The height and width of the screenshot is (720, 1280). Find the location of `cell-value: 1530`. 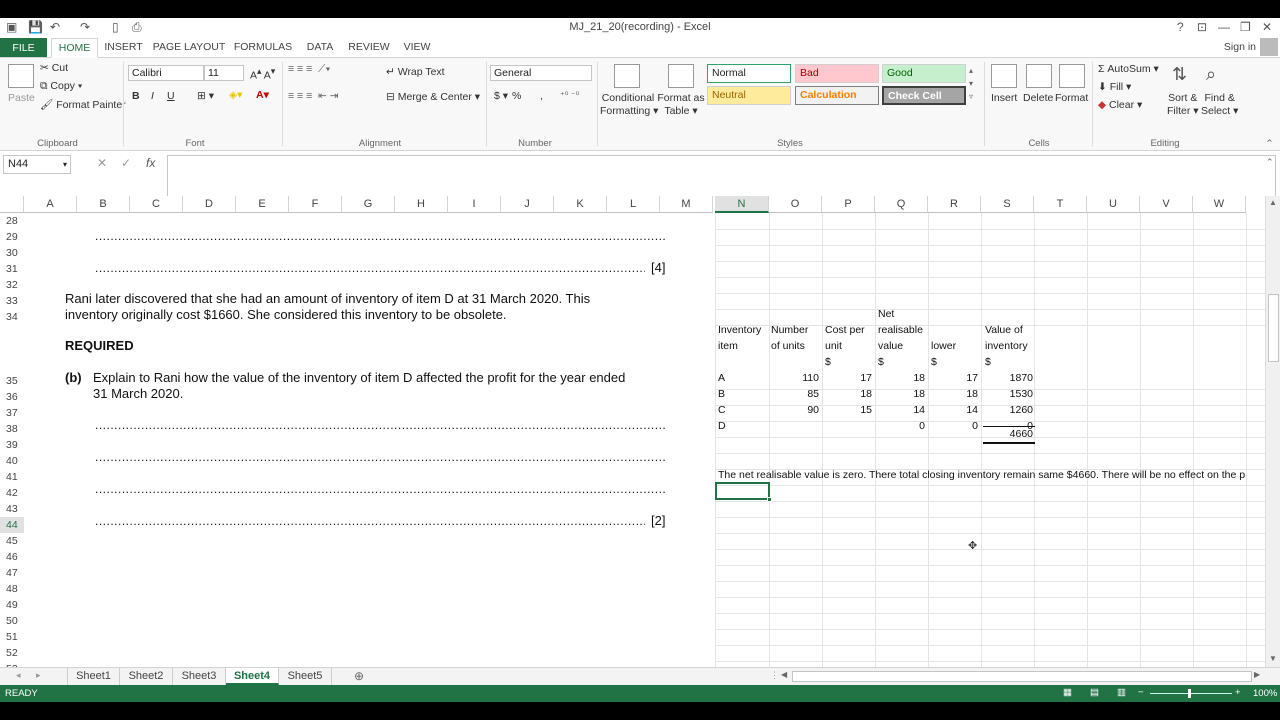

cell-value: 1530 is located at coordinates (1008, 394).